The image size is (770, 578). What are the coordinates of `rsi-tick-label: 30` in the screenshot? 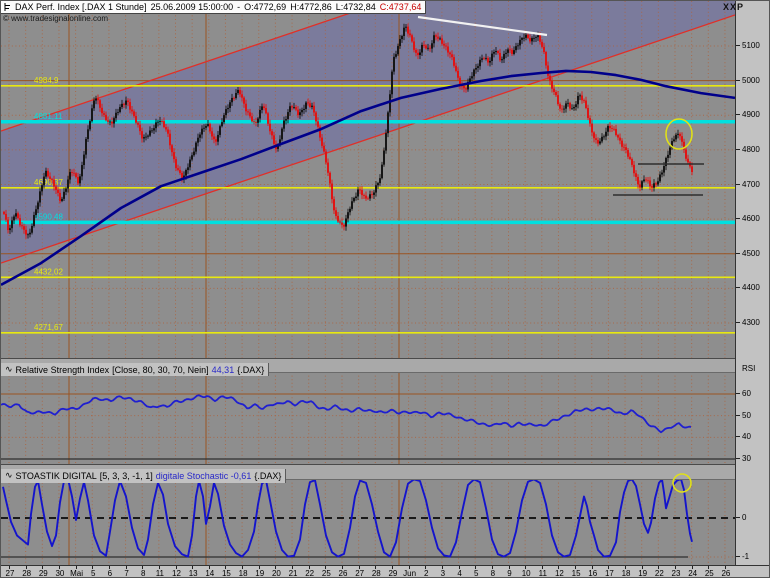 It's located at (746, 458).